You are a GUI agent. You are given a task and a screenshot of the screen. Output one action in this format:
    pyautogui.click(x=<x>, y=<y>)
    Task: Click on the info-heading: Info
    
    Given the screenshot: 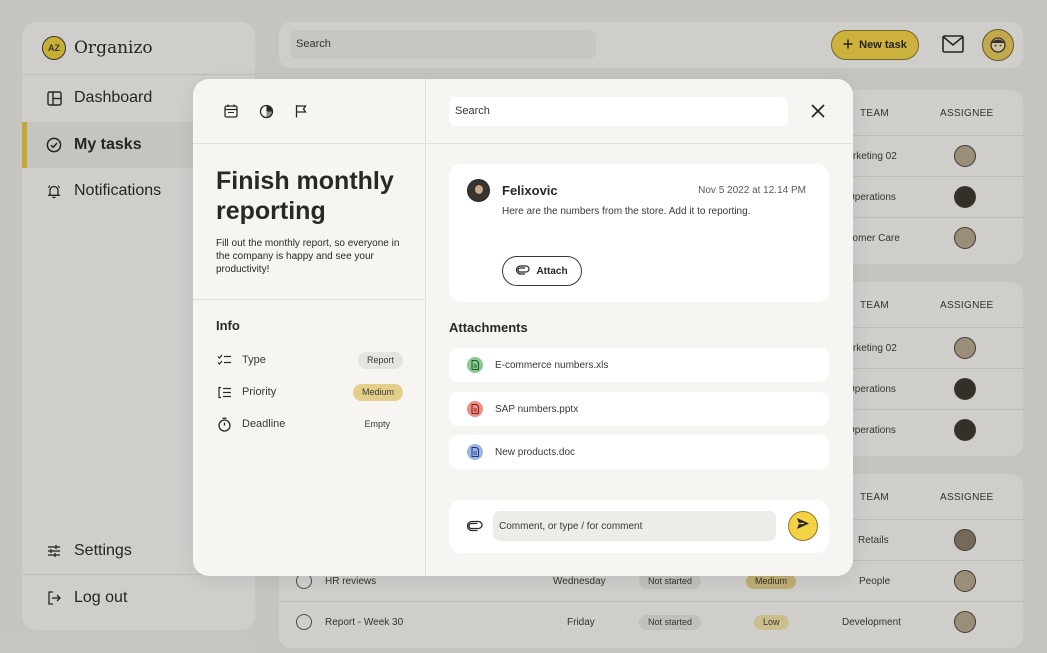 What is the action you would take?
    pyautogui.click(x=228, y=325)
    